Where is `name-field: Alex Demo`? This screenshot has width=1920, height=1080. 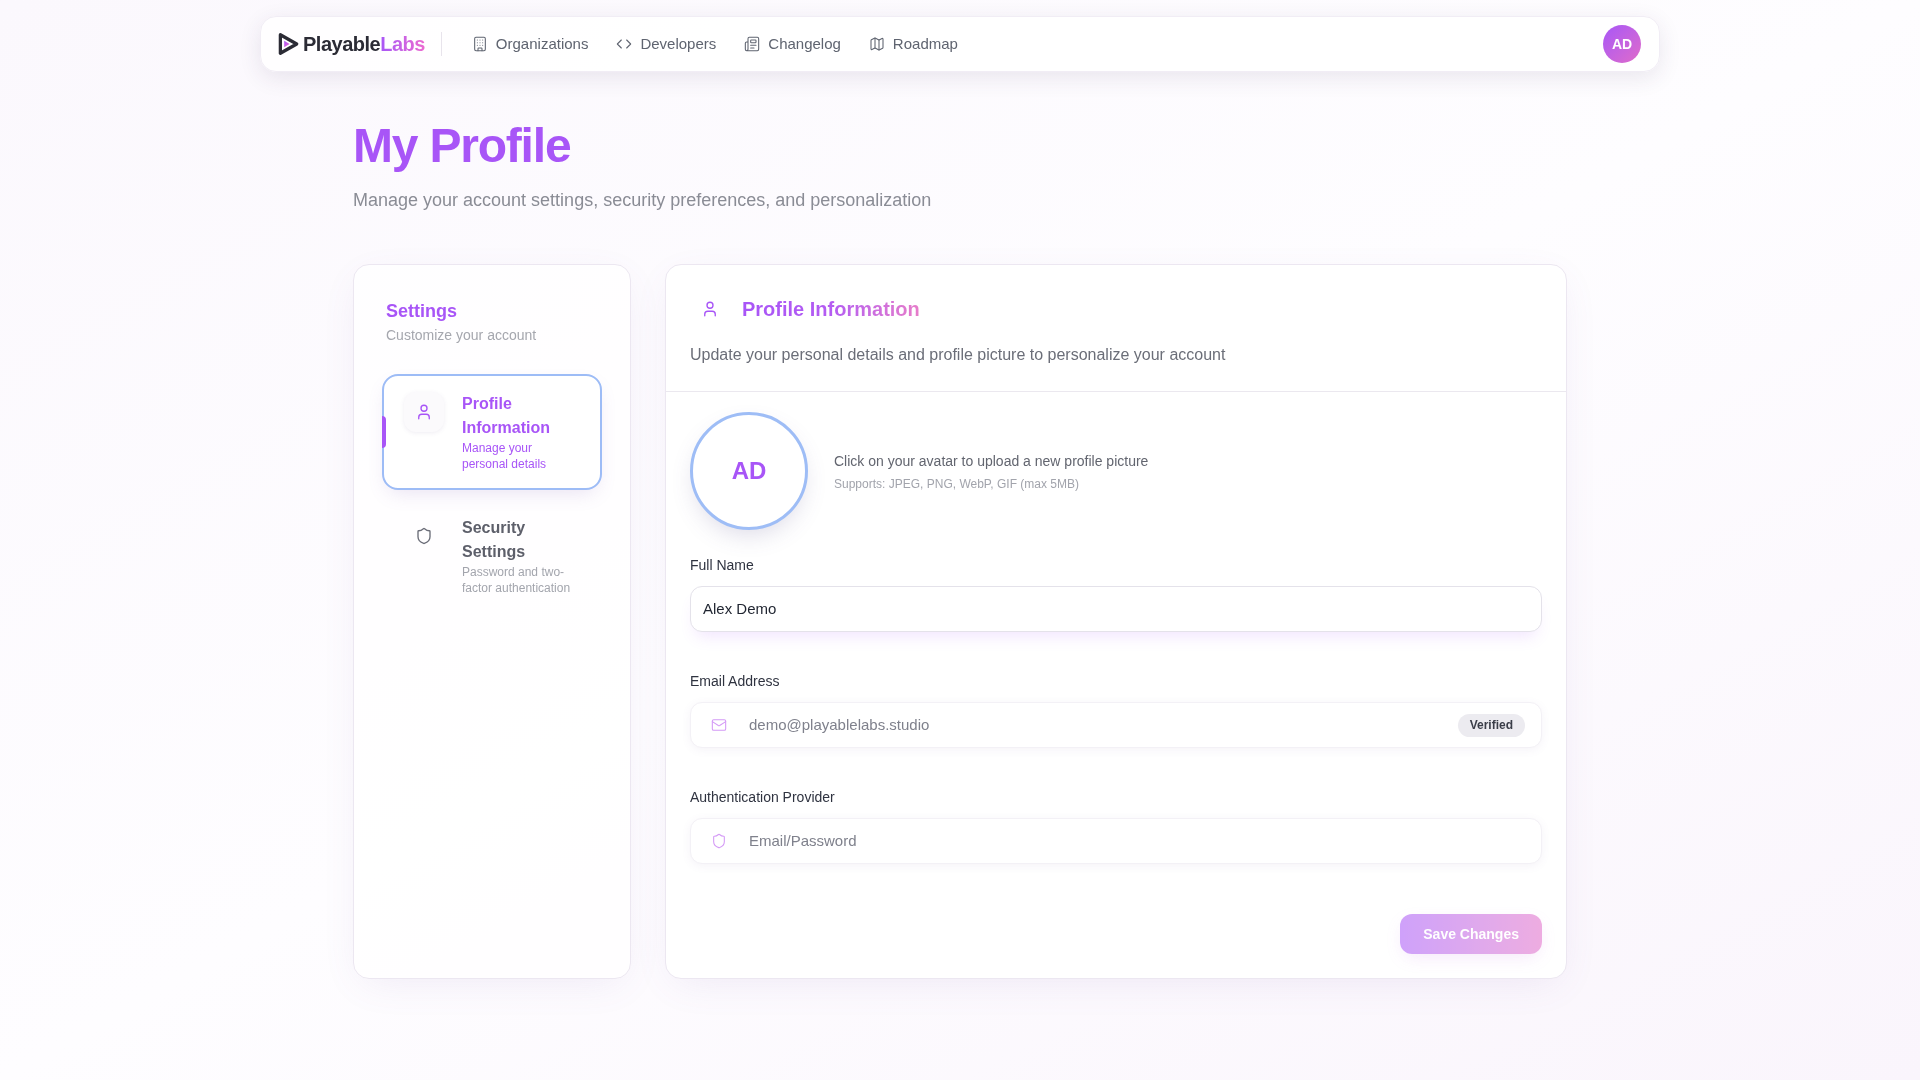 name-field: Alex Demo is located at coordinates (1116, 609).